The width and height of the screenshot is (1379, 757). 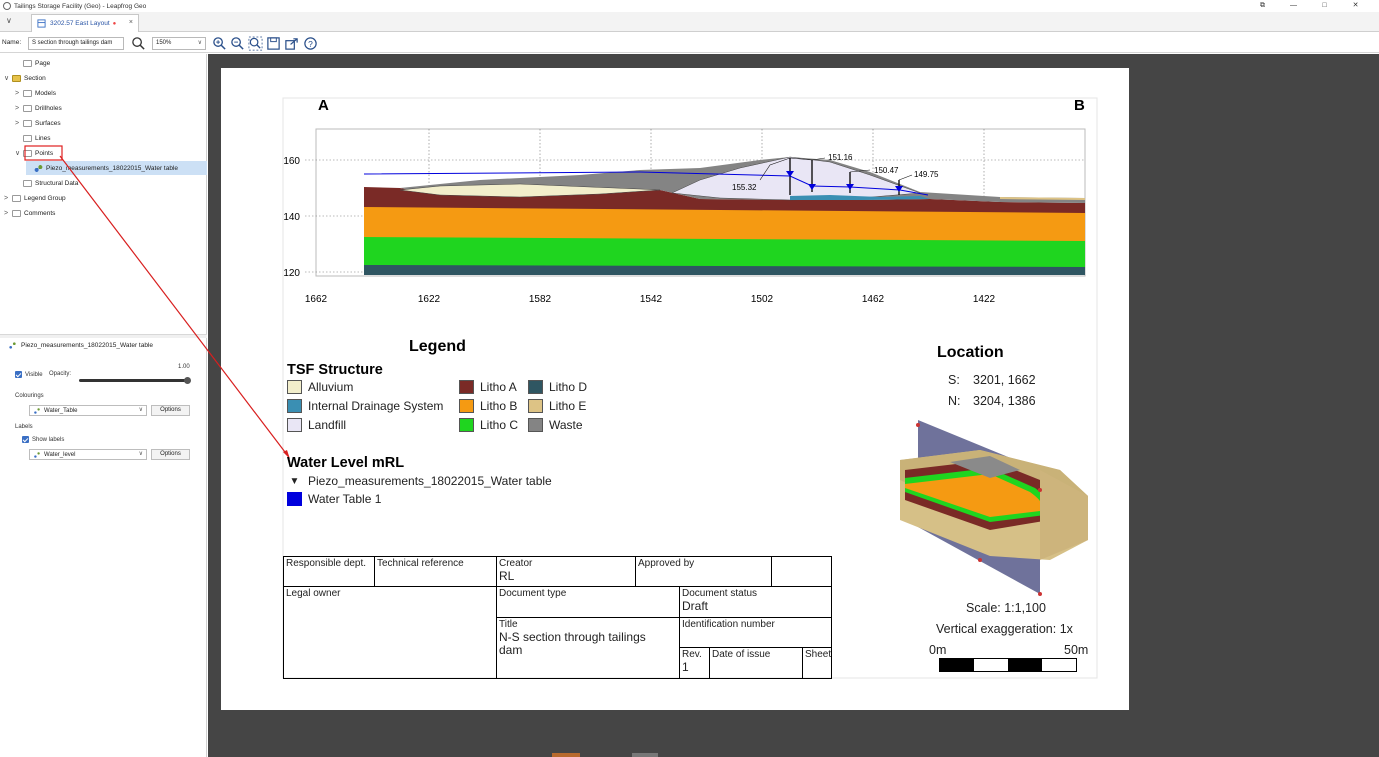 What do you see at coordinates (174, 306) in the screenshot?
I see `annotation-arrow-line` at bounding box center [174, 306].